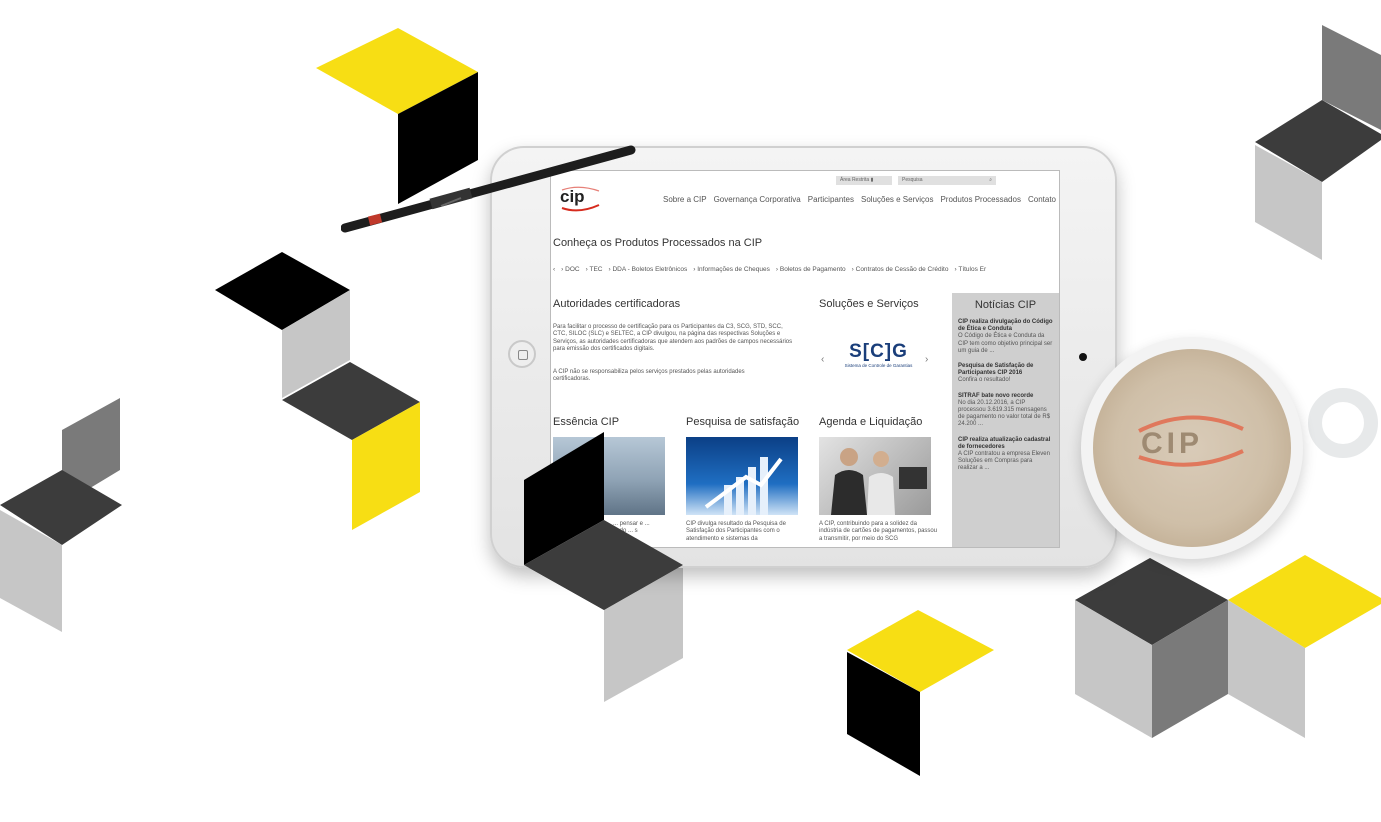  What do you see at coordinates (554, 269) in the screenshot?
I see `chevron-left-icon: ‹` at bounding box center [554, 269].